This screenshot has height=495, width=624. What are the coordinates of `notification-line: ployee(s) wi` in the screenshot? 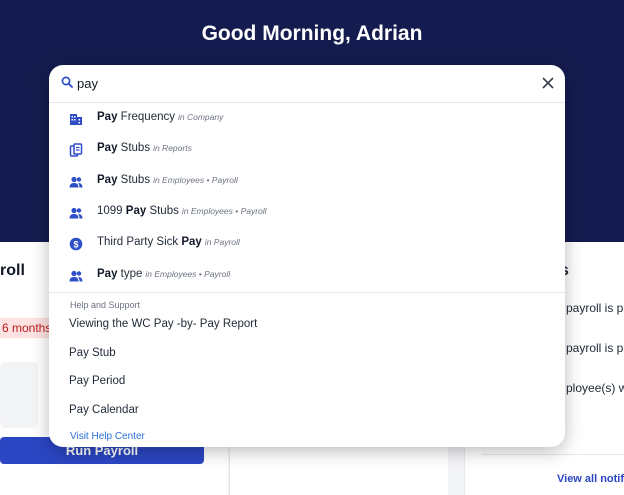 It's located at (595, 388).